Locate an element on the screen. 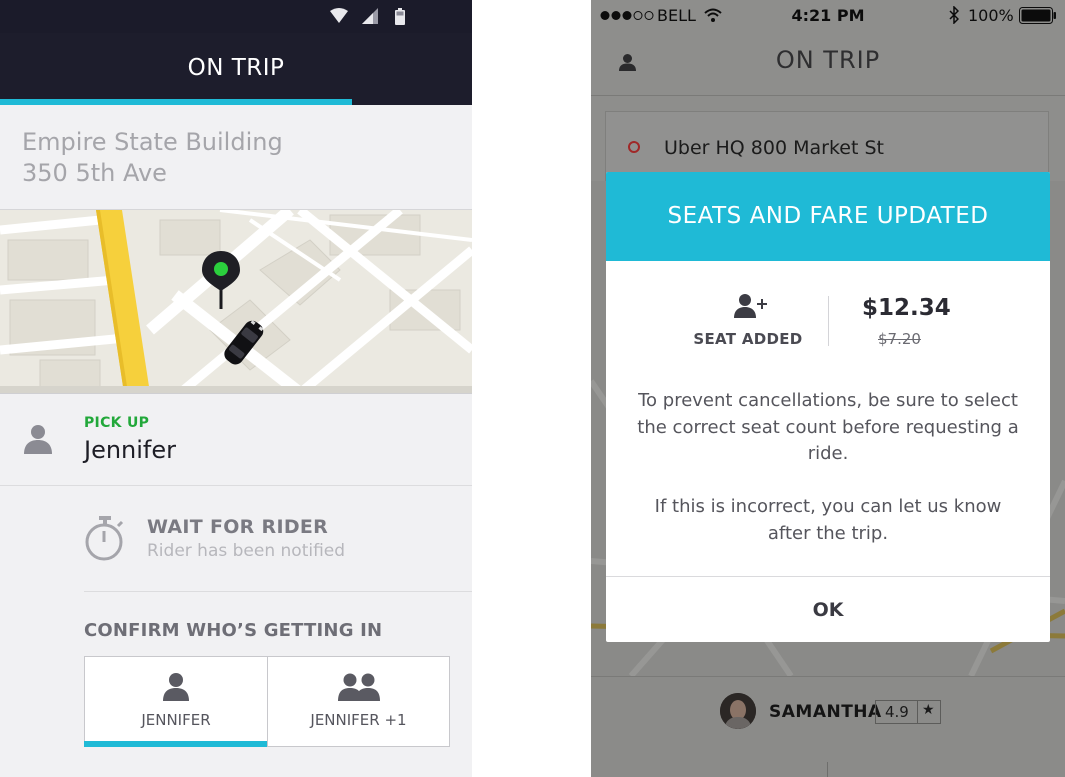 The height and width of the screenshot is (777, 1065). battery-percent: 100% is located at coordinates (991, 15).